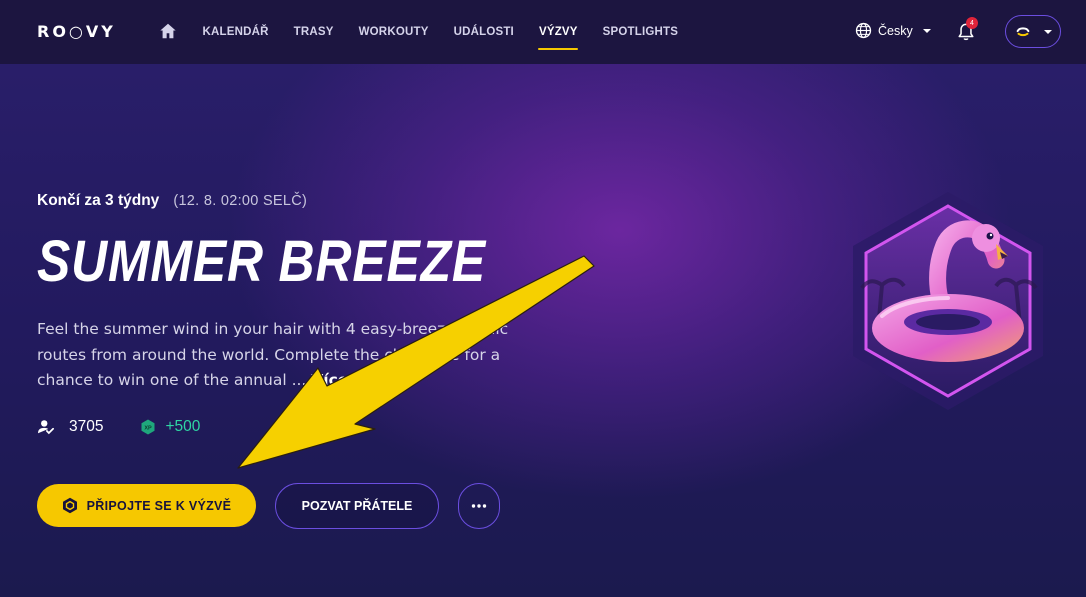 The image size is (1086, 597). I want to click on challenge-badge-image, so click(948, 301).